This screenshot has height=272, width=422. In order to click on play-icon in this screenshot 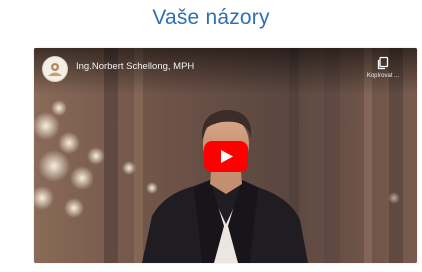, I will do `click(226, 156)`.